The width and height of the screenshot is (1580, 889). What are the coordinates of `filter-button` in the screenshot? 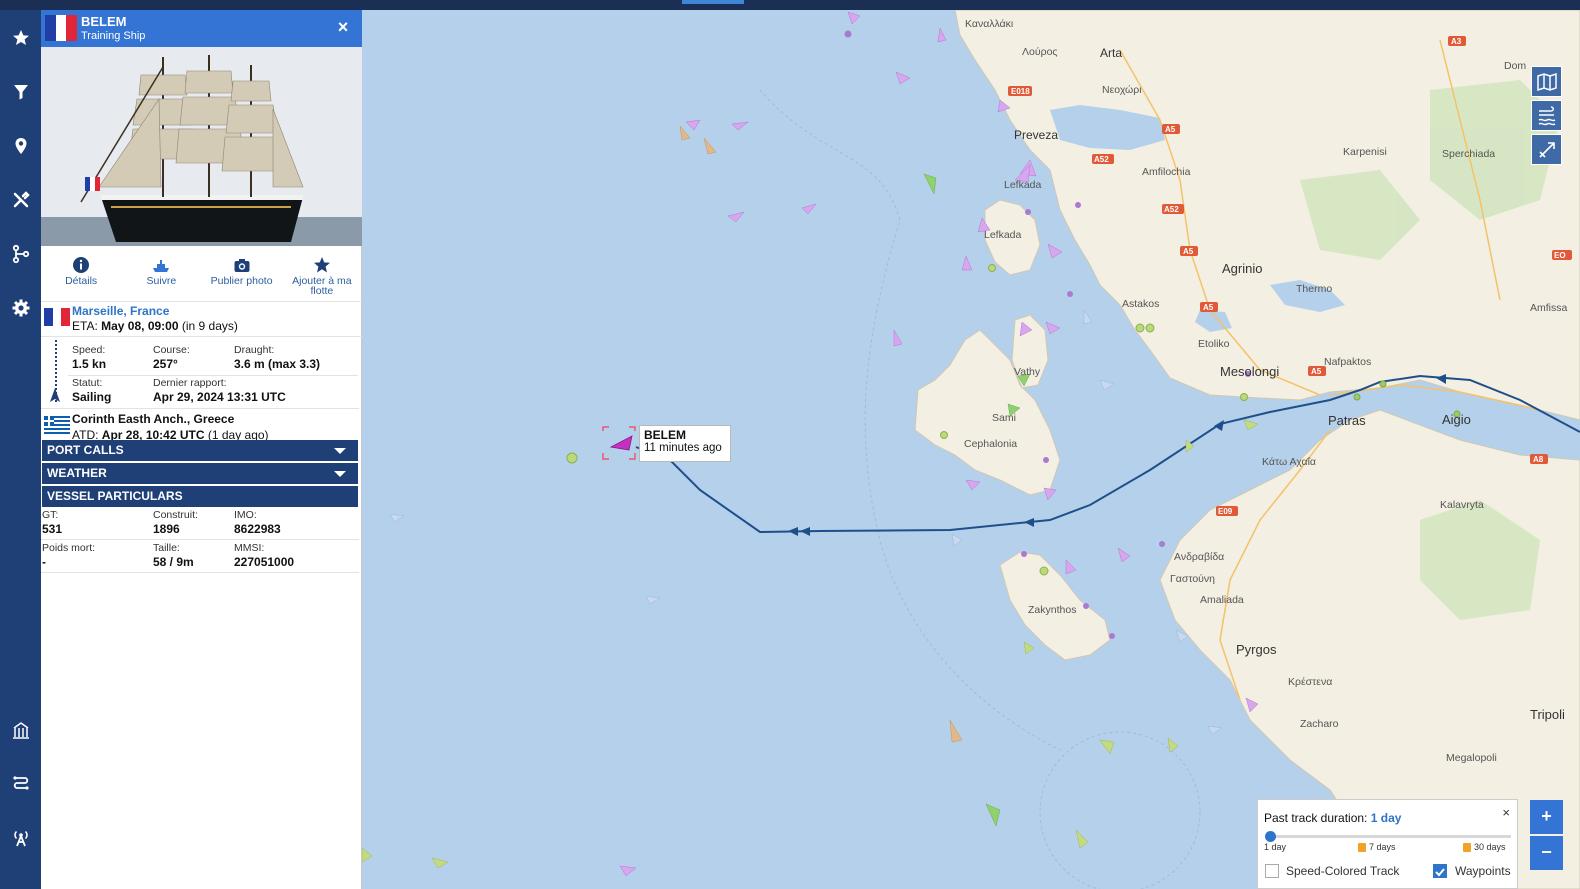 It's located at (20, 92).